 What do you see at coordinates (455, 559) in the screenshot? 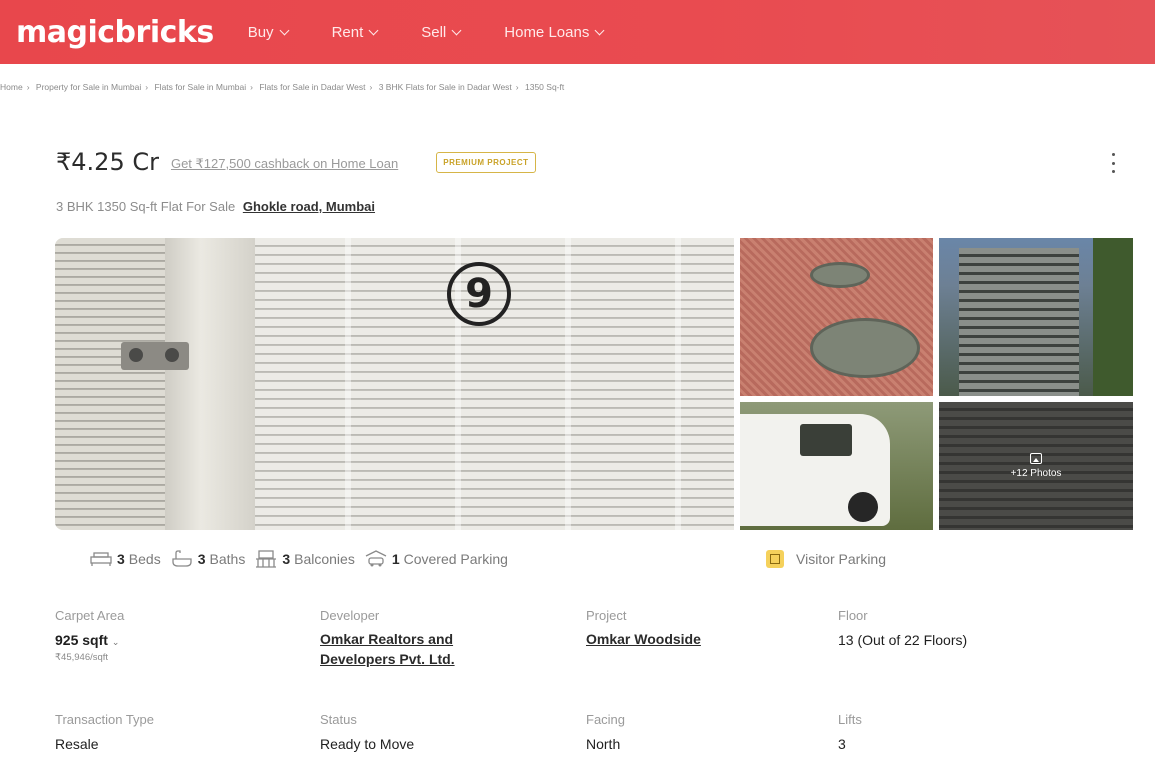
I see `parking-label: Covered Parking` at bounding box center [455, 559].